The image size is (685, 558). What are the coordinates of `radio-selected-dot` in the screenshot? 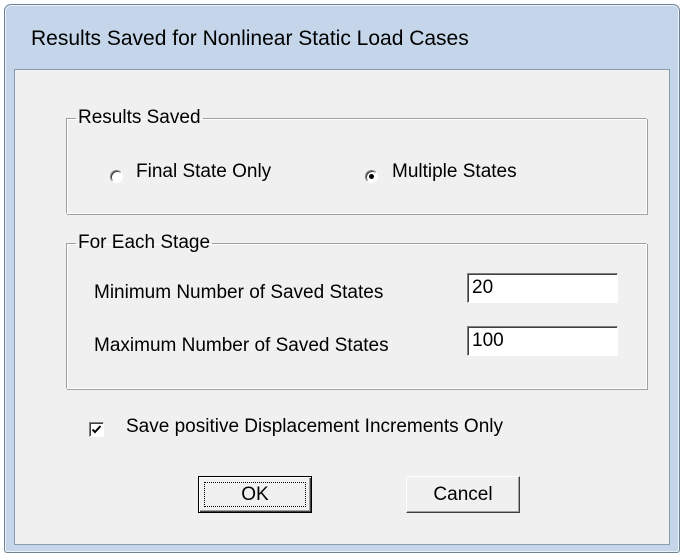 It's located at (371, 176).